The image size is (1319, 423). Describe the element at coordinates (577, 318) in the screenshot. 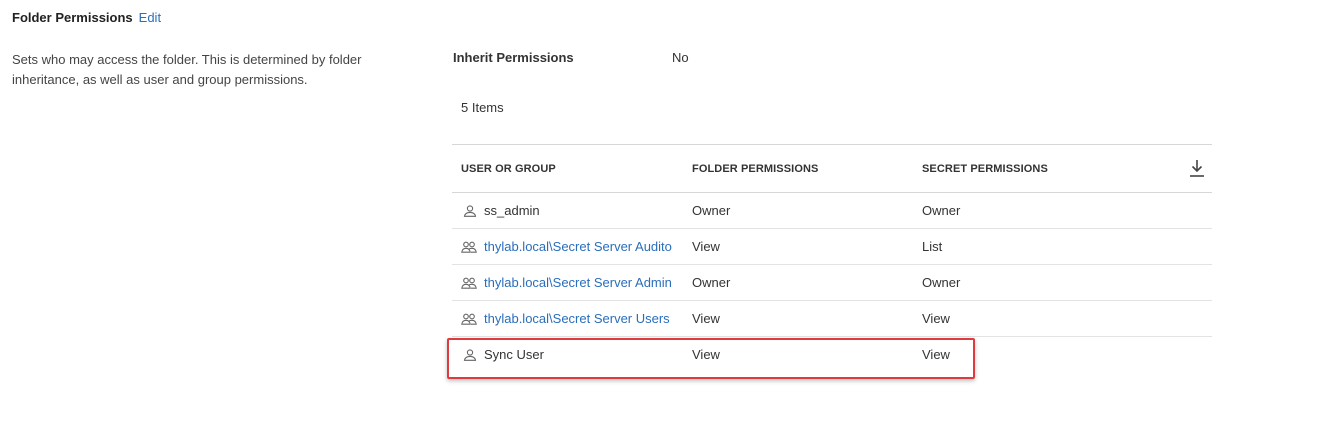

I see `group-name-link: thylab.local\Secret Server Users` at that location.